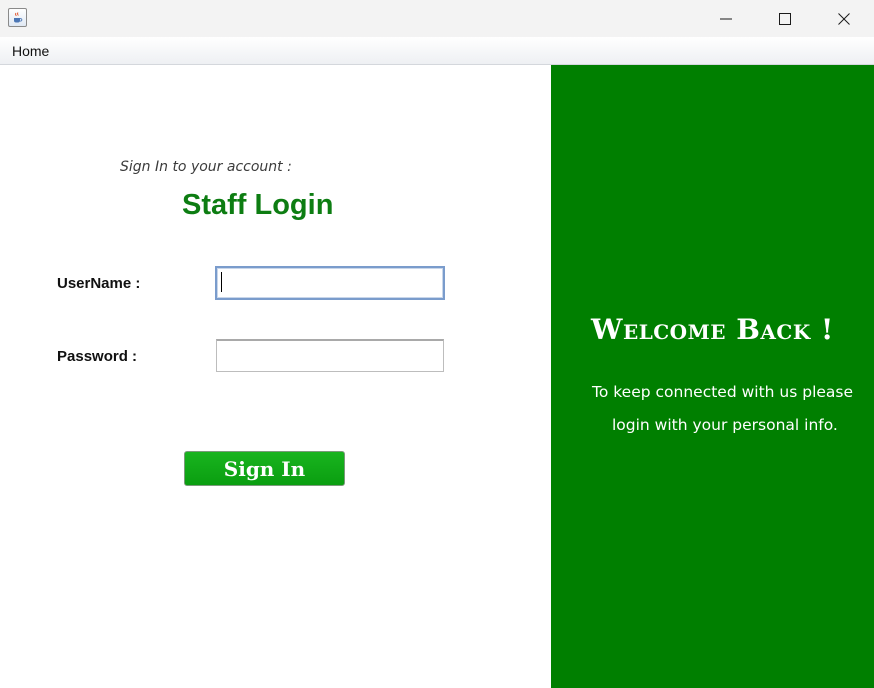 The width and height of the screenshot is (874, 688). What do you see at coordinates (17, 17) in the screenshot?
I see `java-coffee-cup-icon` at bounding box center [17, 17].